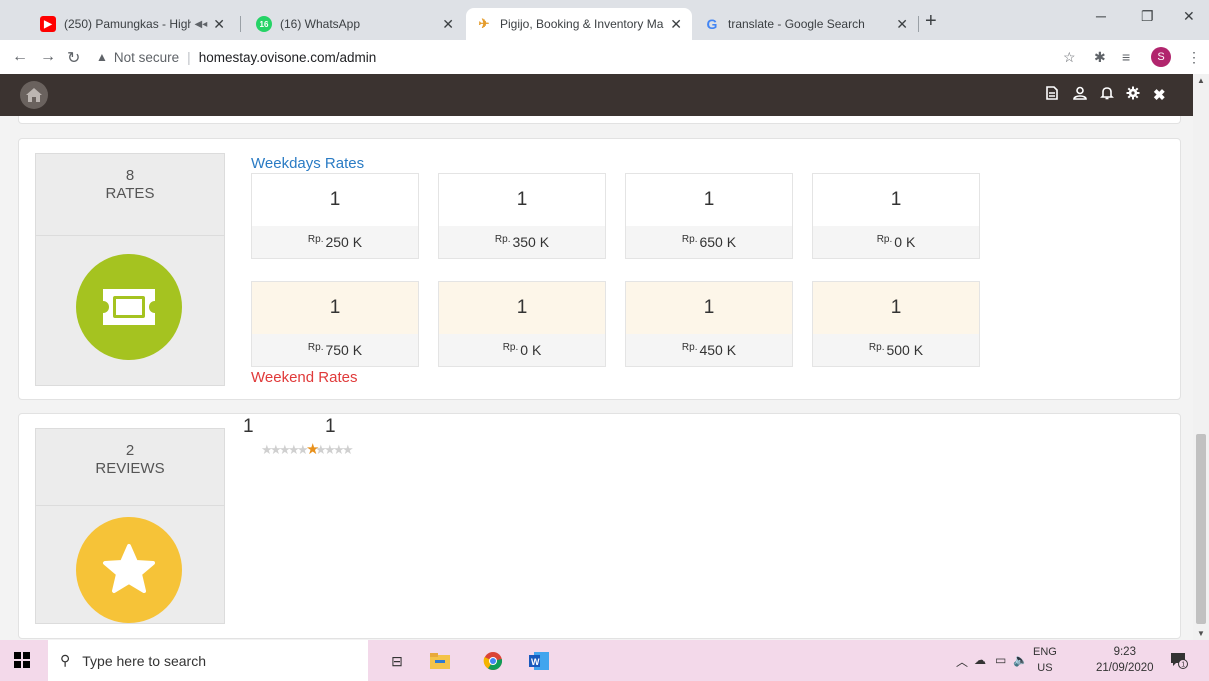 The image size is (1209, 681). Describe the element at coordinates (130, 450) in the screenshot. I see `reviews-count: 2` at that location.